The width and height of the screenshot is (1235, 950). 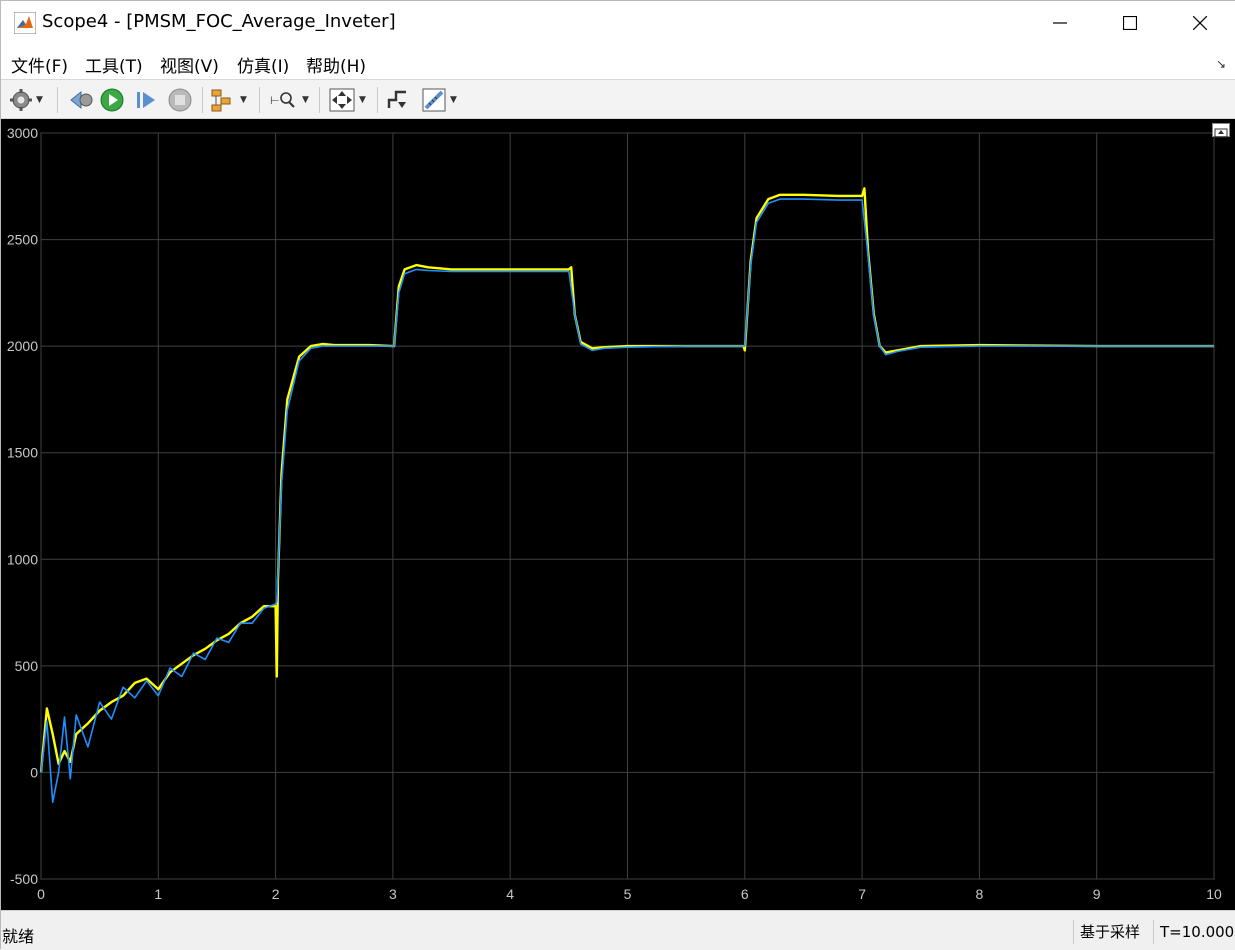 I want to click on x-tick-label: 10, so click(x=1214, y=894).